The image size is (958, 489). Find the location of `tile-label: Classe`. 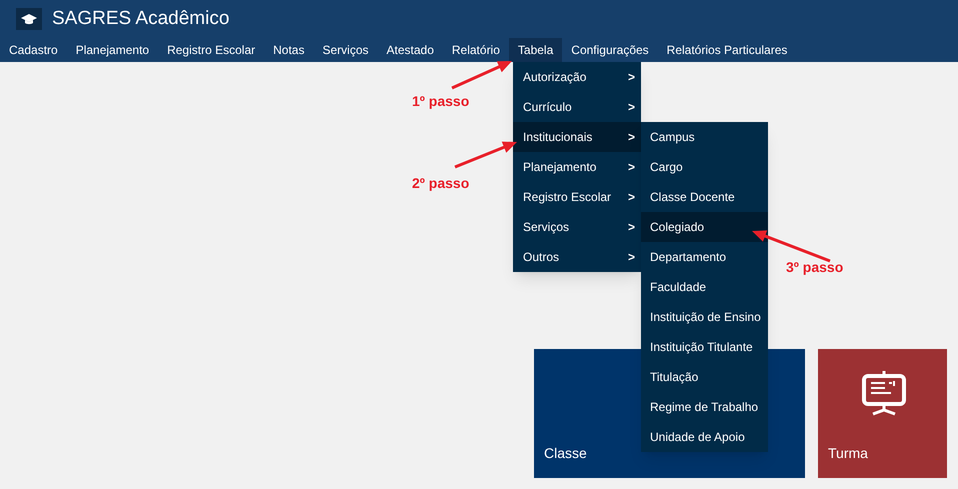

tile-label: Classe is located at coordinates (565, 453).